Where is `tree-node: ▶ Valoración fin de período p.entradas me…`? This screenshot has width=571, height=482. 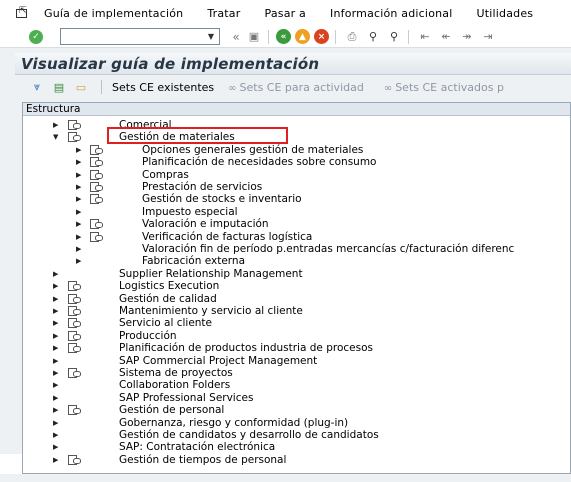 tree-node: ▶ Valoración fin de período p.entradas me… is located at coordinates (296, 249).